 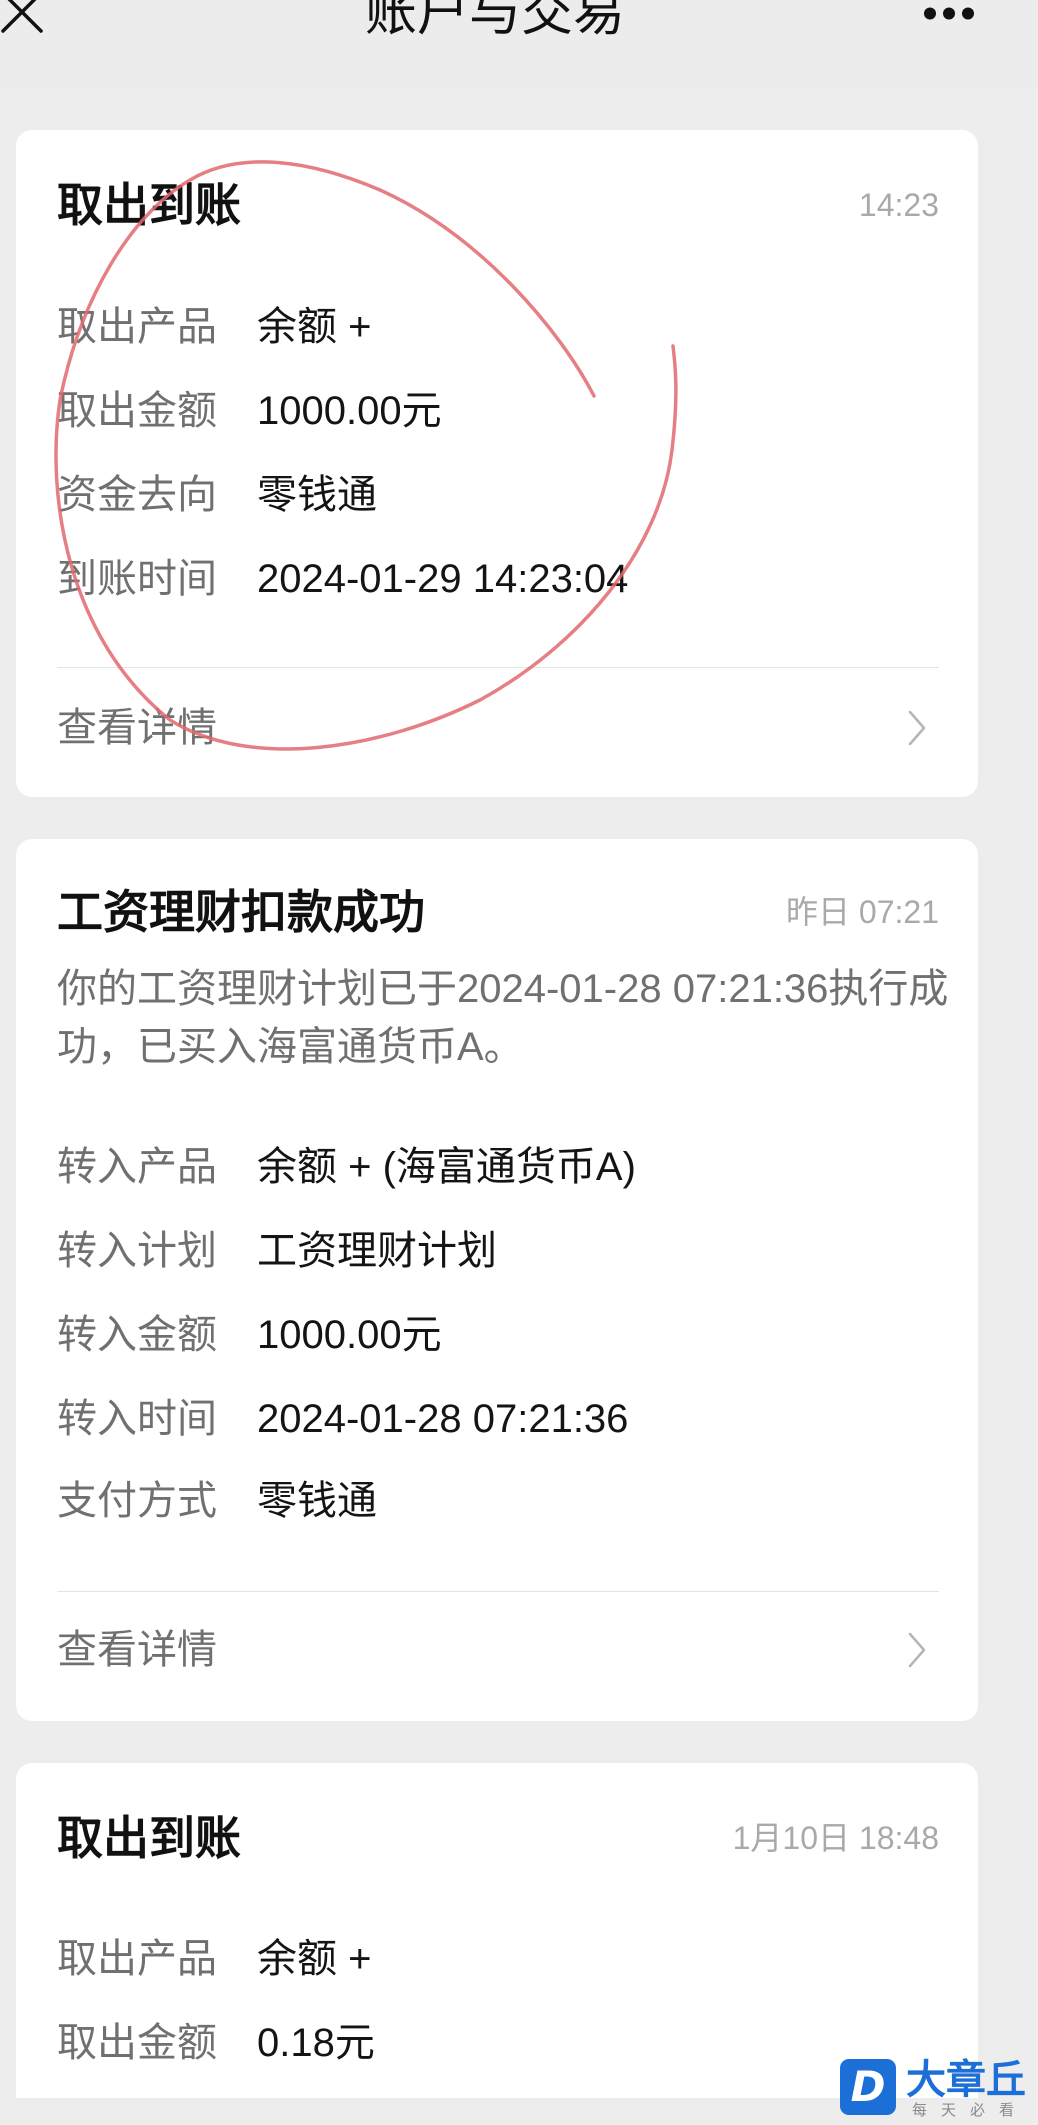 I want to click on watermark-logo-icon: D, so click(x=868, y=2087).